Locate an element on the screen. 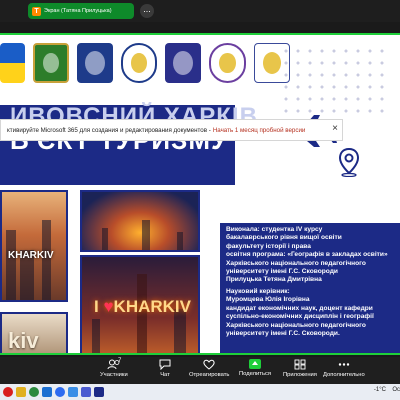 This screenshot has height=400, width=400. file-explorer-icon is located at coordinates (21, 392).